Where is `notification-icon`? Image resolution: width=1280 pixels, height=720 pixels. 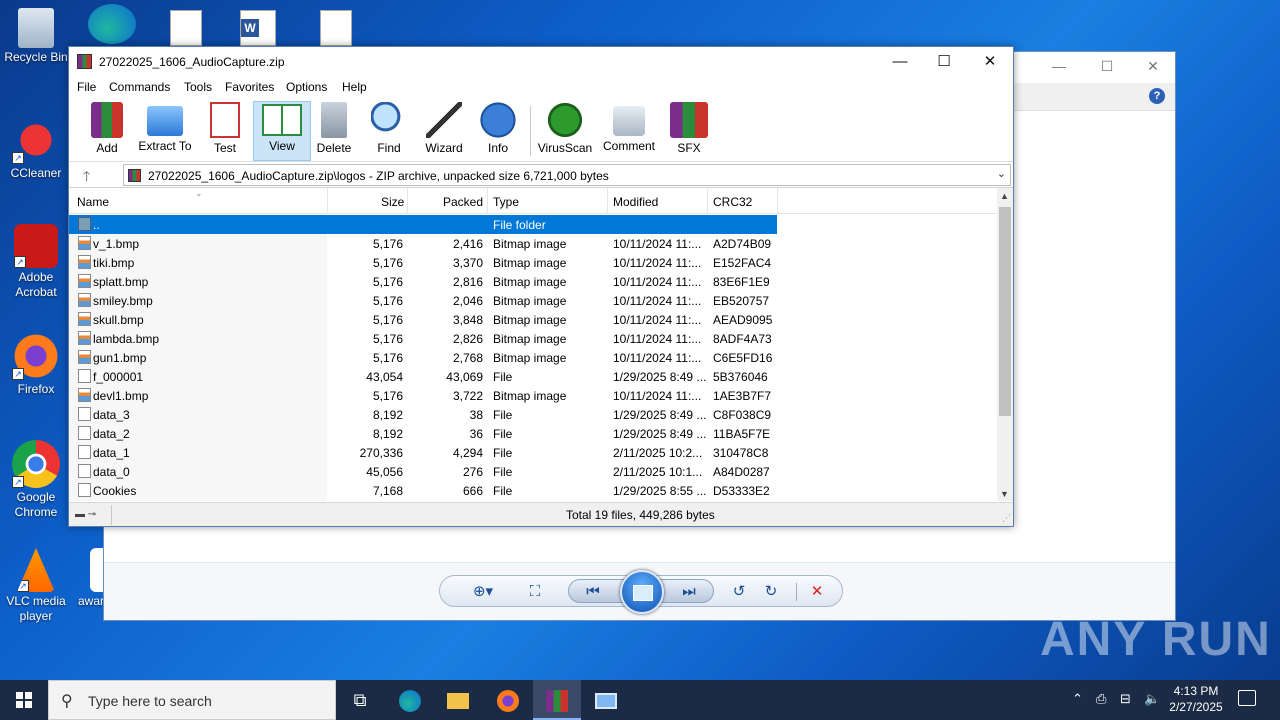 notification-icon is located at coordinates (1247, 698).